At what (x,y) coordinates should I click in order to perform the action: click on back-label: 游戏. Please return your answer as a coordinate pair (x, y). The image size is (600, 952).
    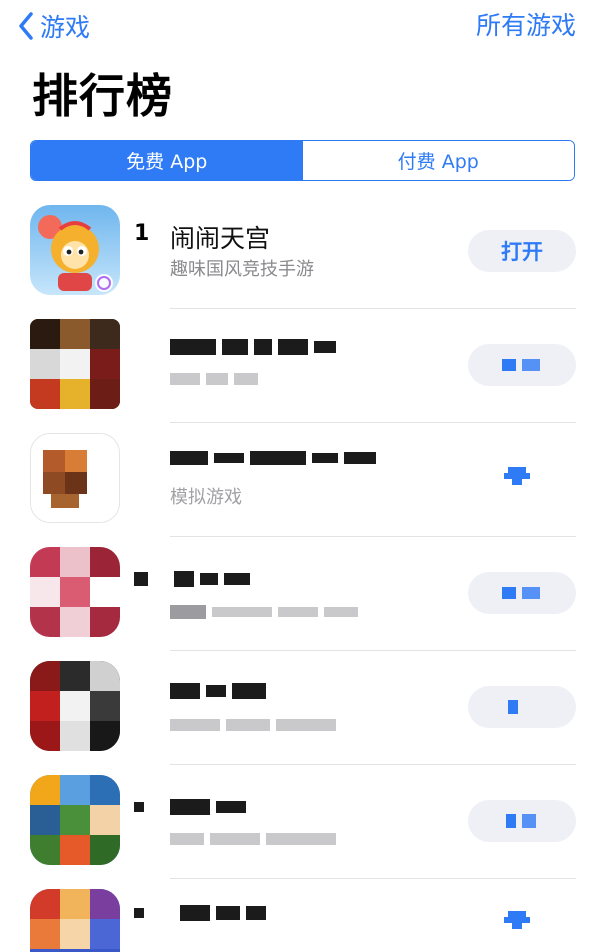
    Looking at the image, I should click on (65, 27).